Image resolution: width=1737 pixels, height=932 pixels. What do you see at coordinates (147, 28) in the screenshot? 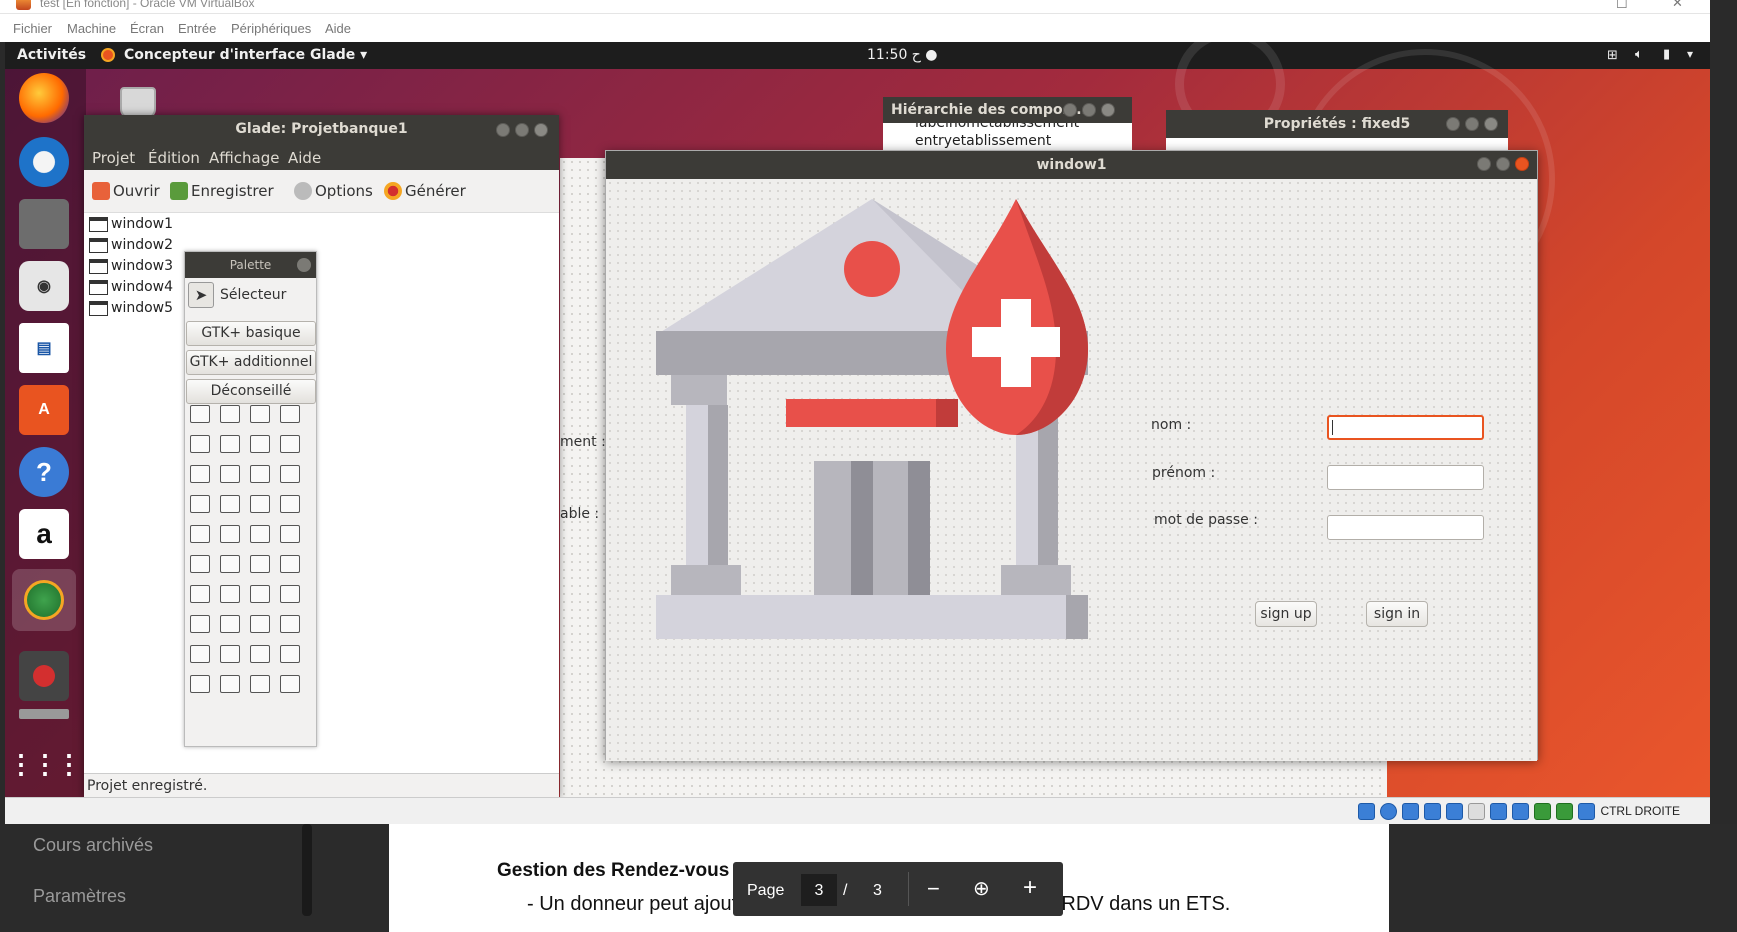
I see `menu-ecran: Écran` at bounding box center [147, 28].